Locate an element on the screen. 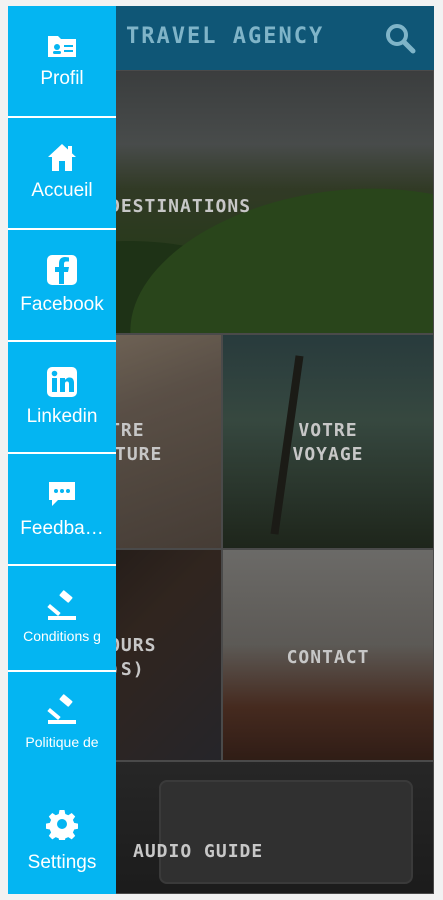 This screenshot has height=900, width=443. sidebar-item-conditions: Conditions g is located at coordinates (62, 619).